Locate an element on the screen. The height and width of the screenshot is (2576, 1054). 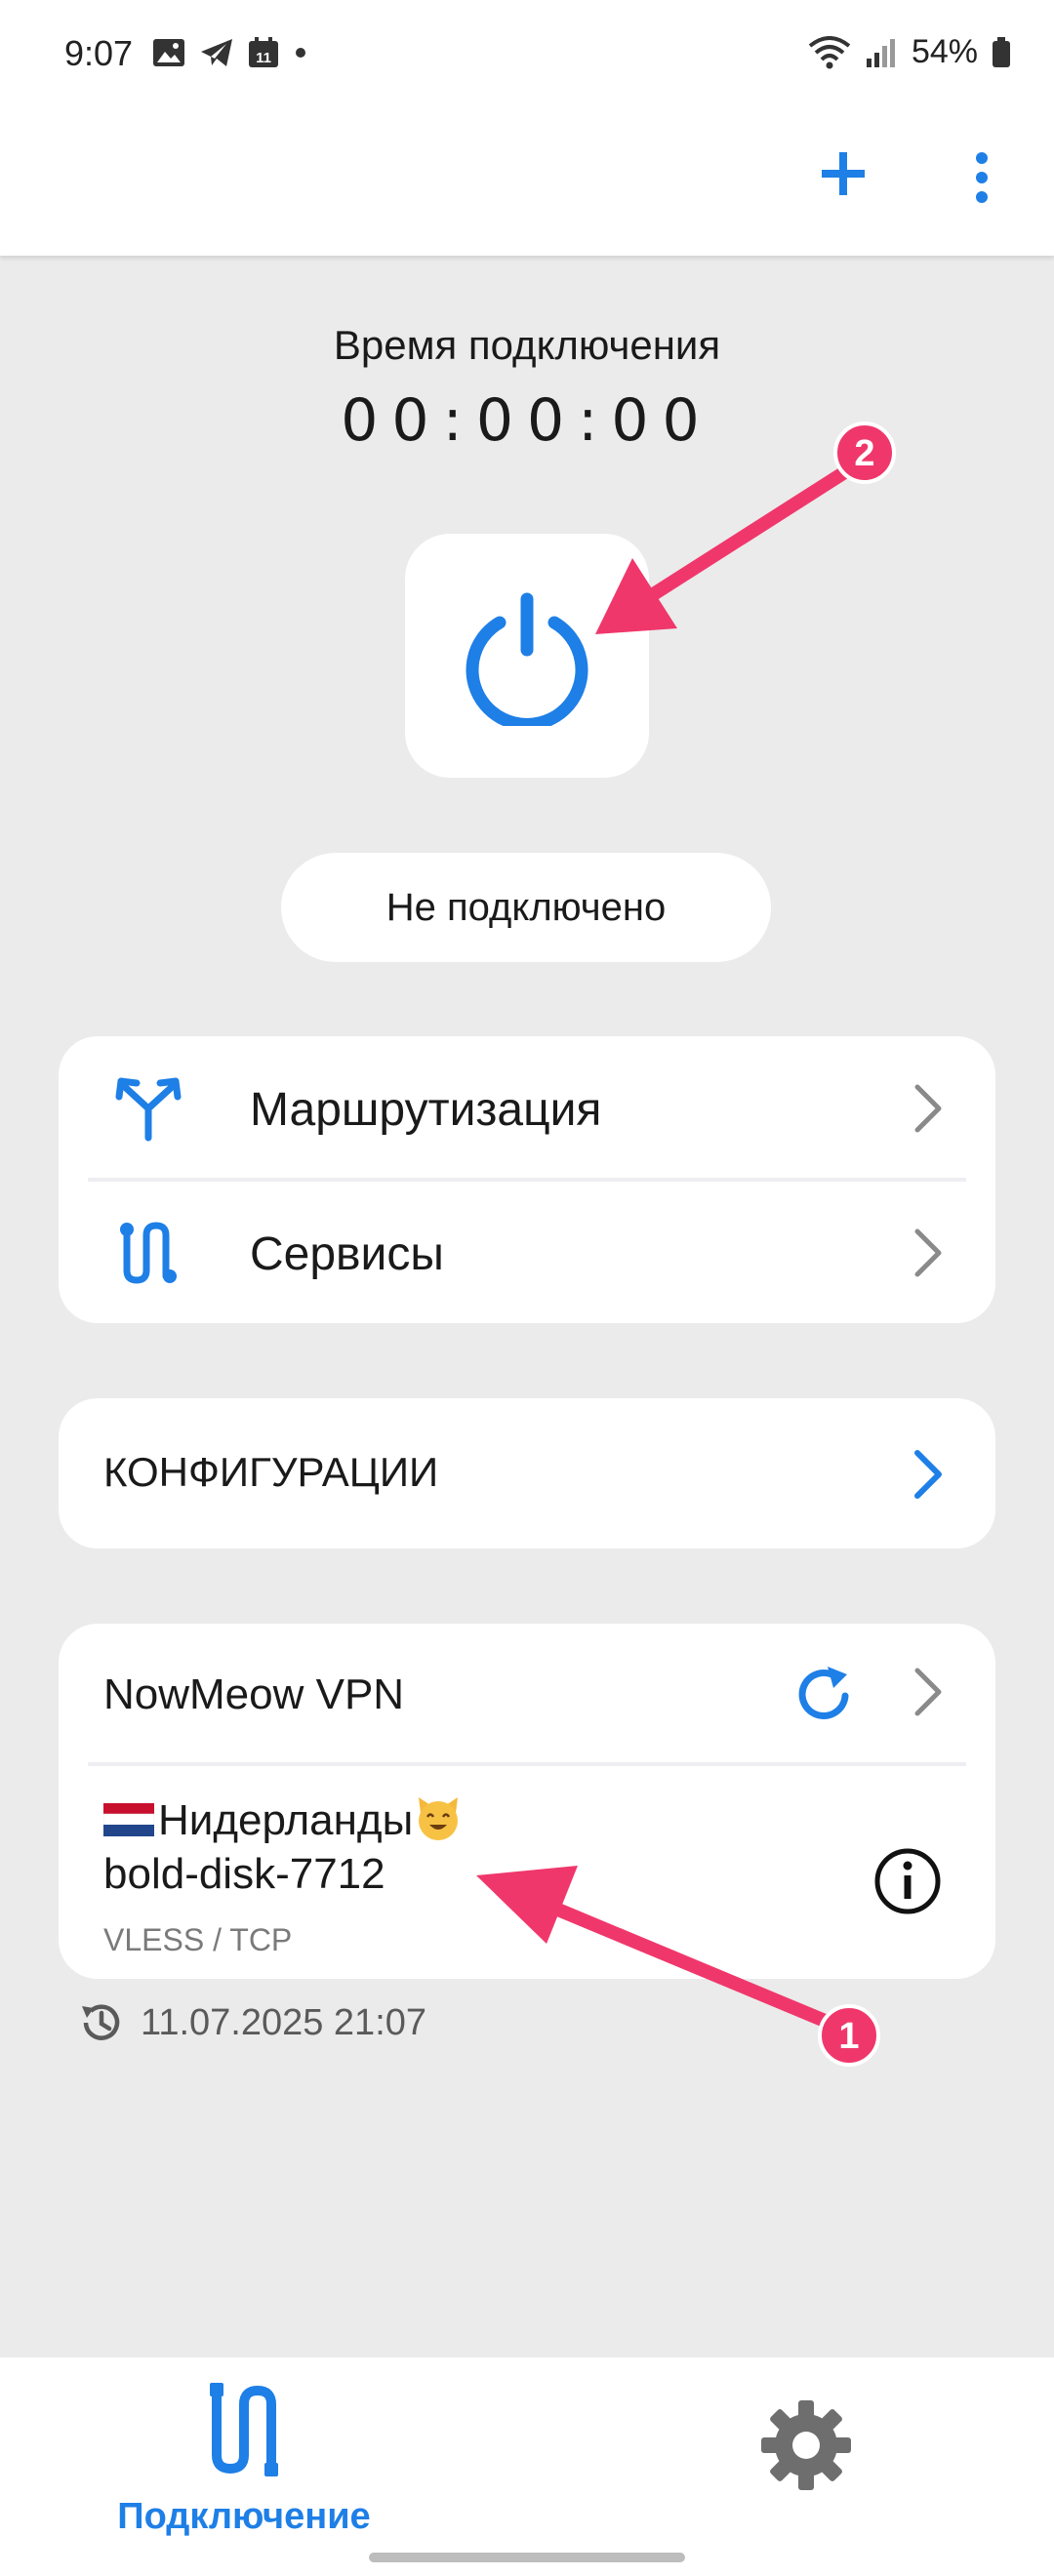
profile-name: NowMeow VPN is located at coordinates (253, 1694).